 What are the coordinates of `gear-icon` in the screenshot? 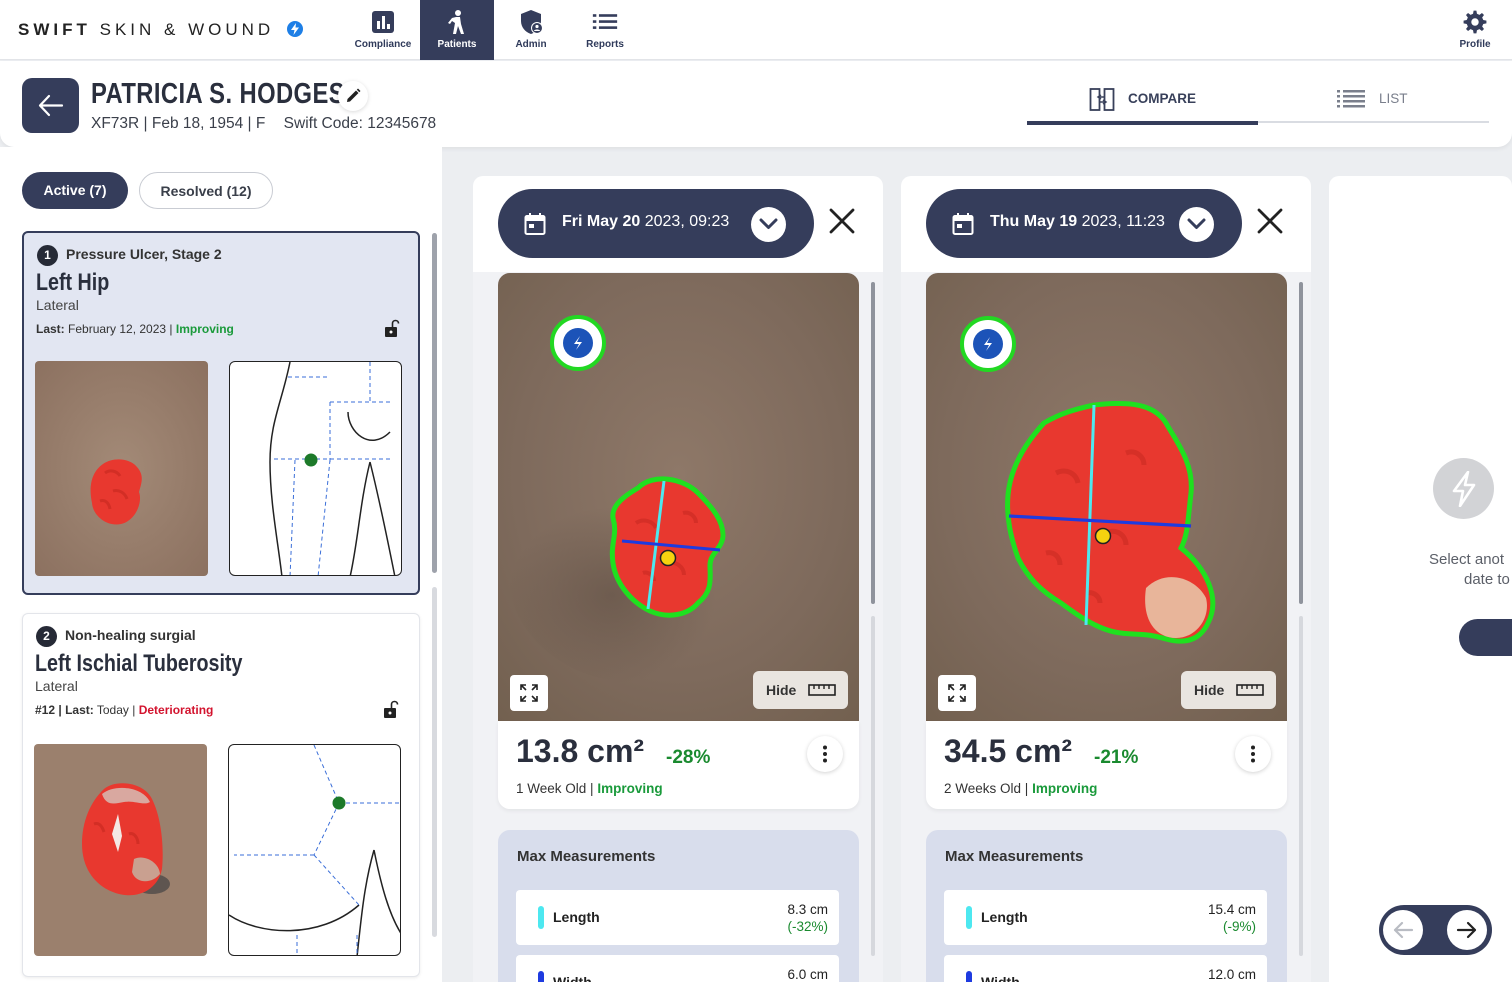 It's located at (1475, 22).